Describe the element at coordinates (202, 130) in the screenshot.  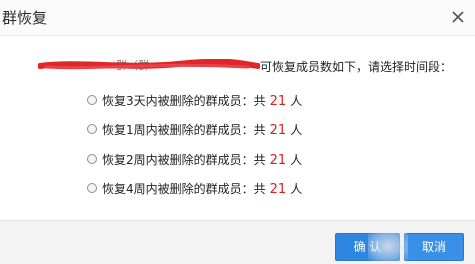
I see `option-label: 恢复1周内被删除的群成员：共 21 人` at that location.